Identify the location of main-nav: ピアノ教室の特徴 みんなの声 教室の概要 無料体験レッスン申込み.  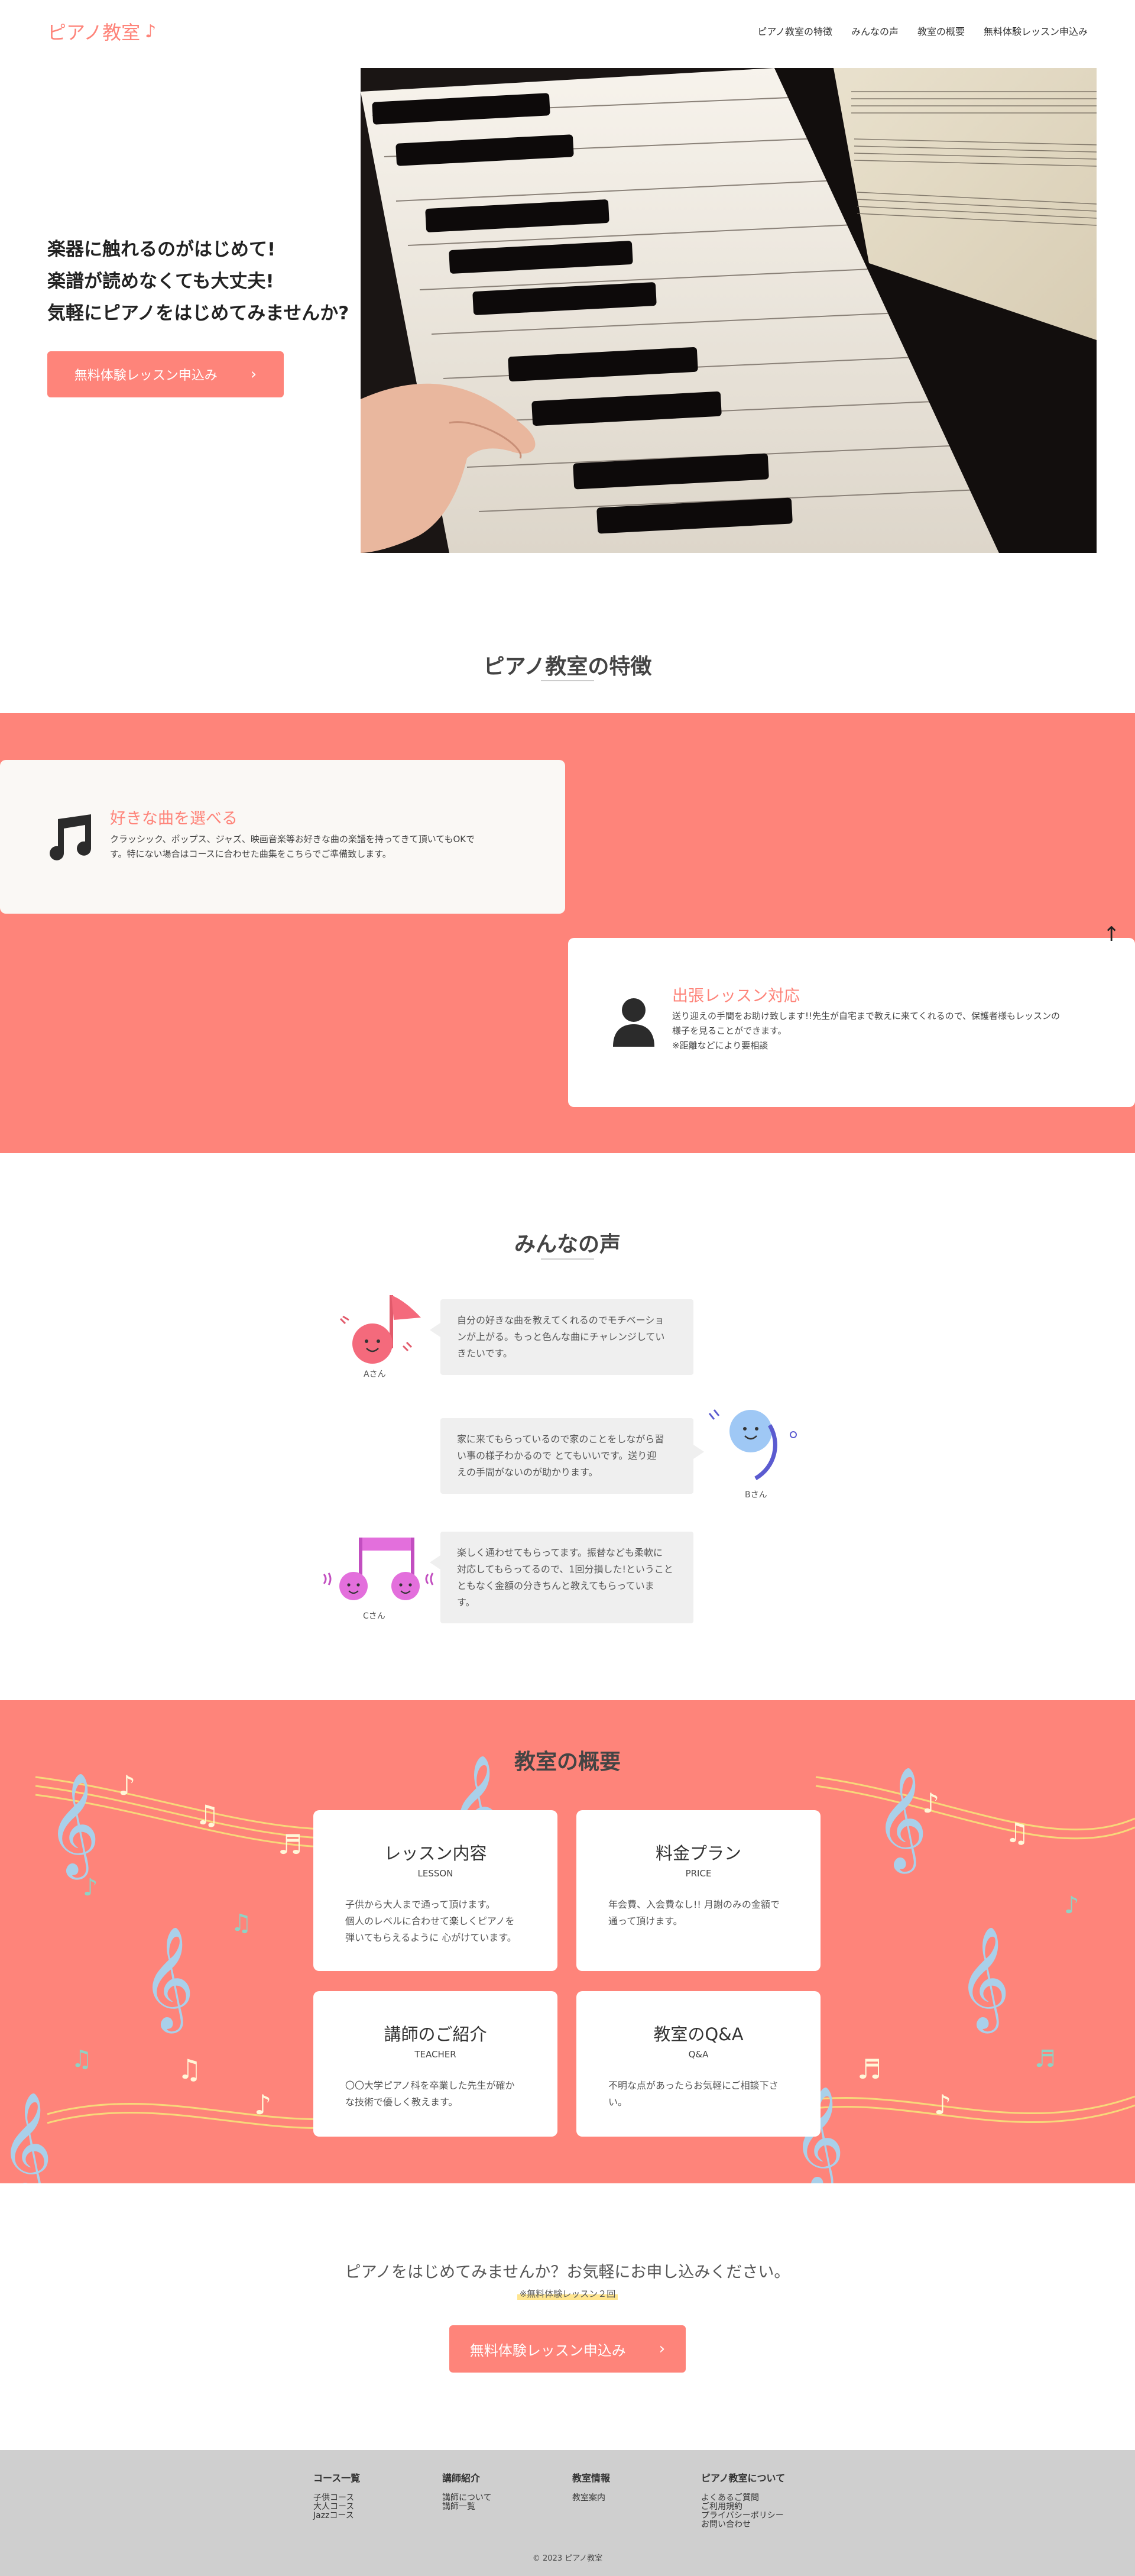
(923, 31).